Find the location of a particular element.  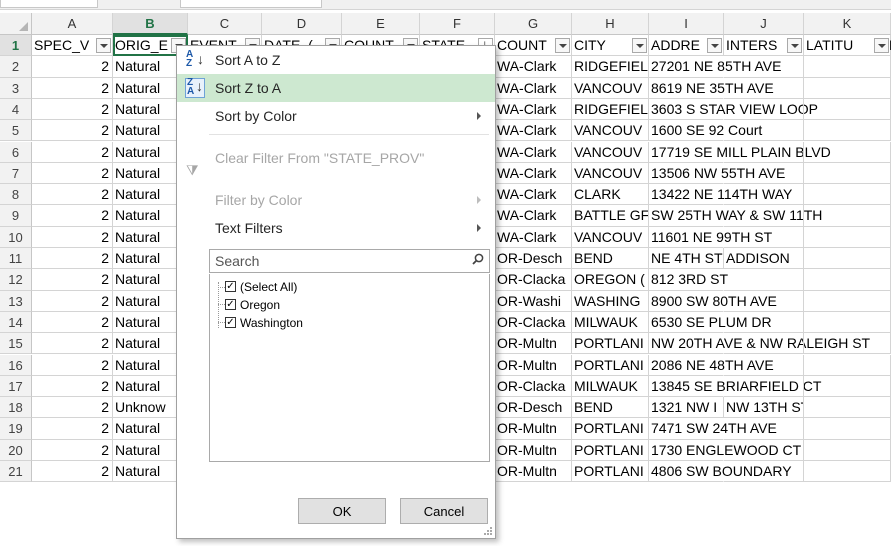

sort-a-to-z-item: A Z ↓ Sort A to Z is located at coordinates (336, 60).